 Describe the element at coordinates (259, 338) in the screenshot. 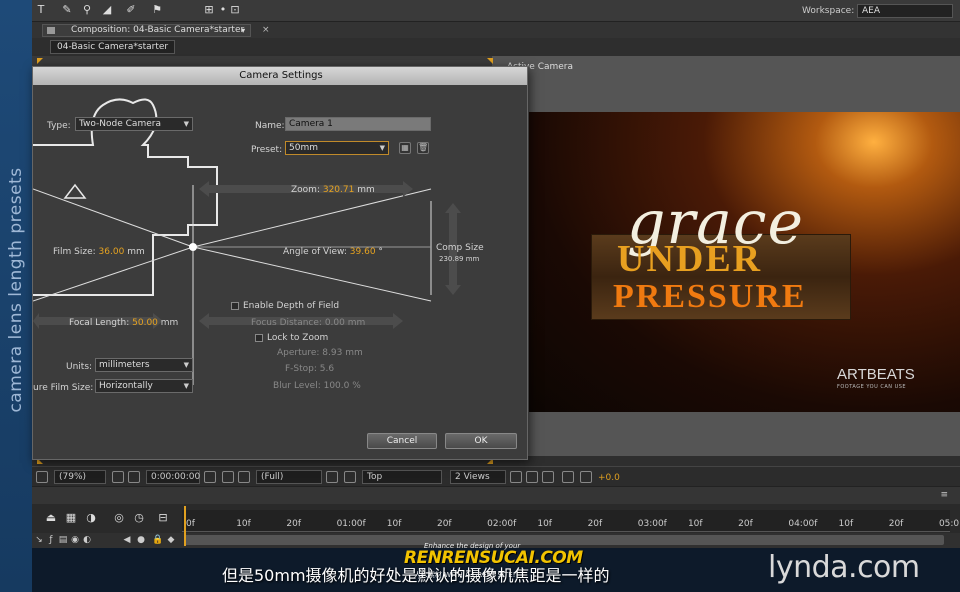

I see `lock-to-zoom-checkbox` at that location.